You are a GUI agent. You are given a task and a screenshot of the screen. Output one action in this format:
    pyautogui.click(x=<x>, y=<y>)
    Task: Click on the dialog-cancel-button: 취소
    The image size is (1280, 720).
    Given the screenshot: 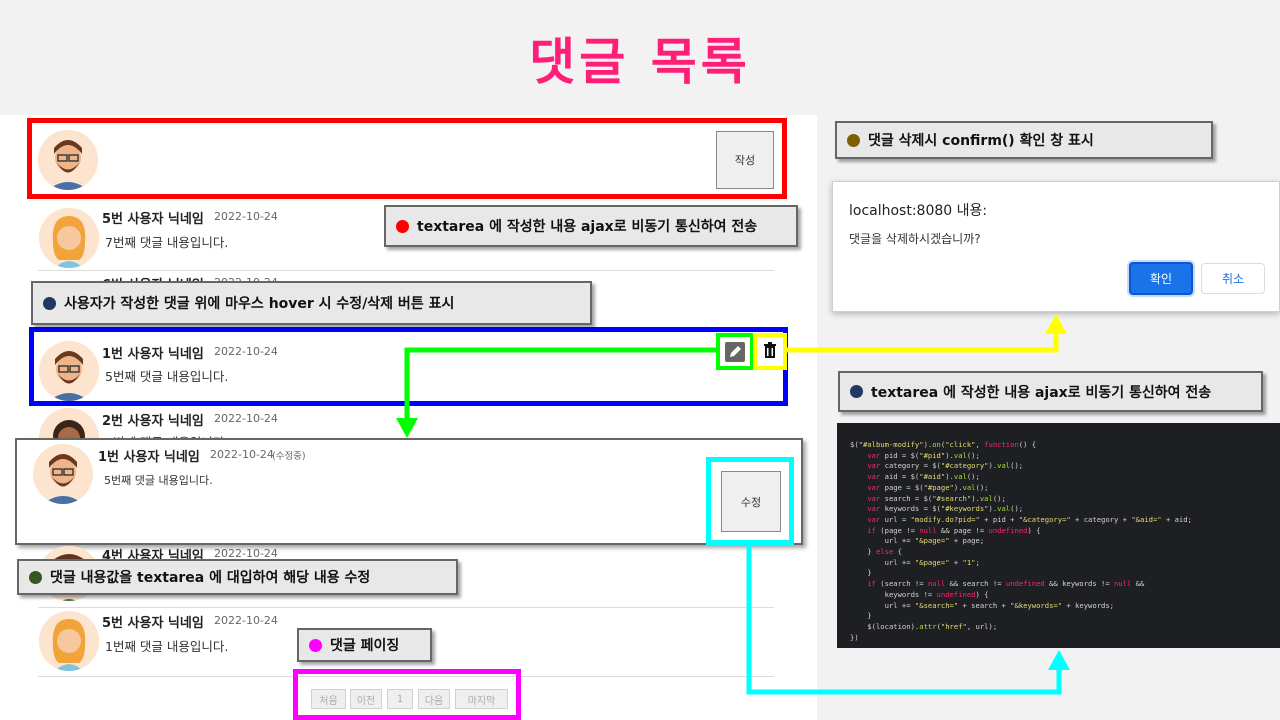 What is the action you would take?
    pyautogui.click(x=1233, y=278)
    